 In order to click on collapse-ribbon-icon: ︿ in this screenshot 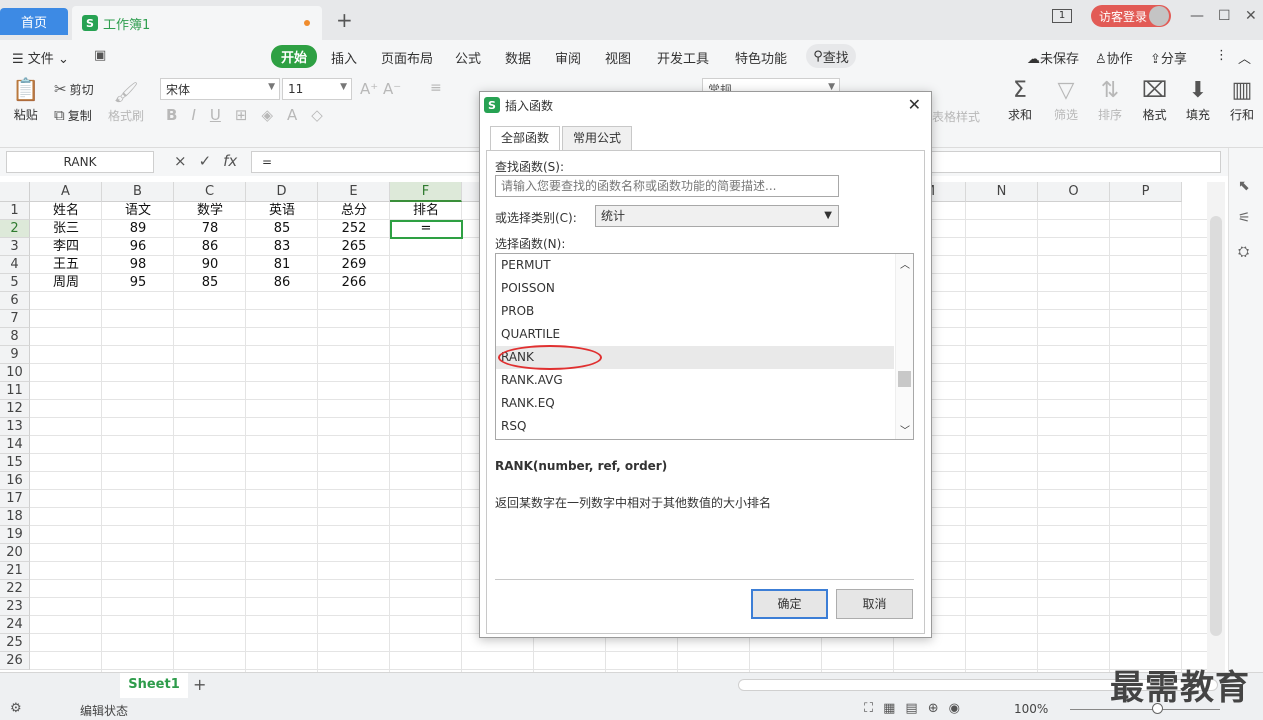, I will do `click(1244, 57)`.